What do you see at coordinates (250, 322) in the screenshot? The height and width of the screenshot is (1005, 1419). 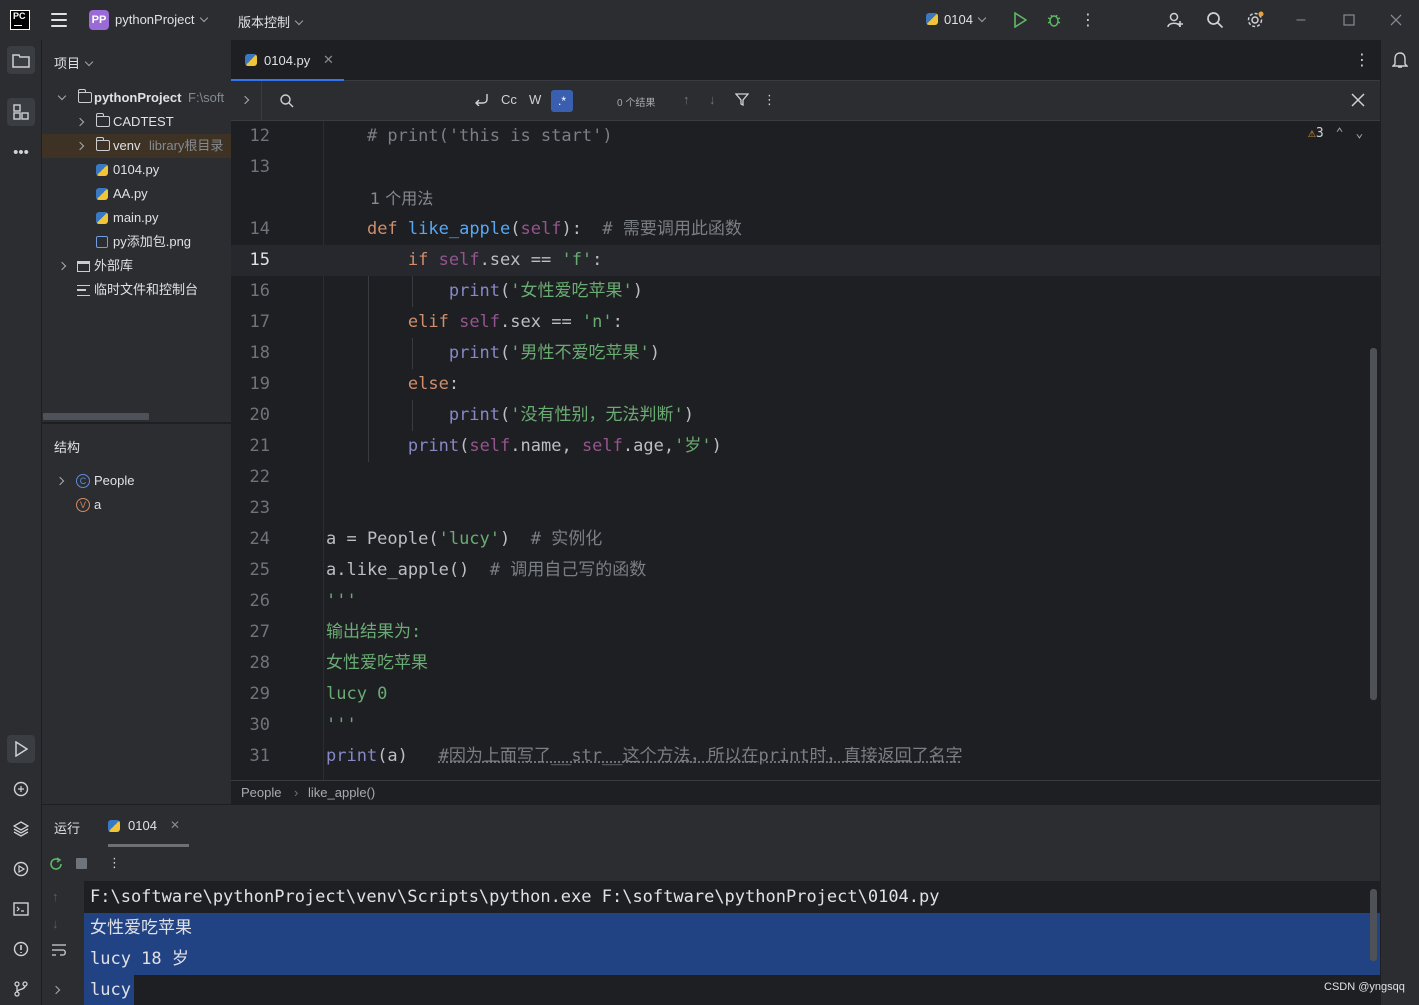 I see `line-number: 17` at bounding box center [250, 322].